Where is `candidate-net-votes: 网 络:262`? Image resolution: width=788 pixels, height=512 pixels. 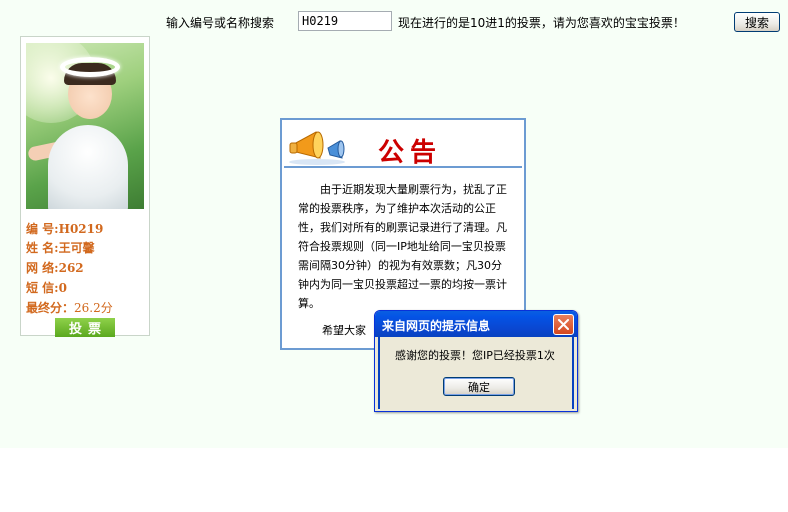
candidate-net-votes: 网 络:262 is located at coordinates (55, 268).